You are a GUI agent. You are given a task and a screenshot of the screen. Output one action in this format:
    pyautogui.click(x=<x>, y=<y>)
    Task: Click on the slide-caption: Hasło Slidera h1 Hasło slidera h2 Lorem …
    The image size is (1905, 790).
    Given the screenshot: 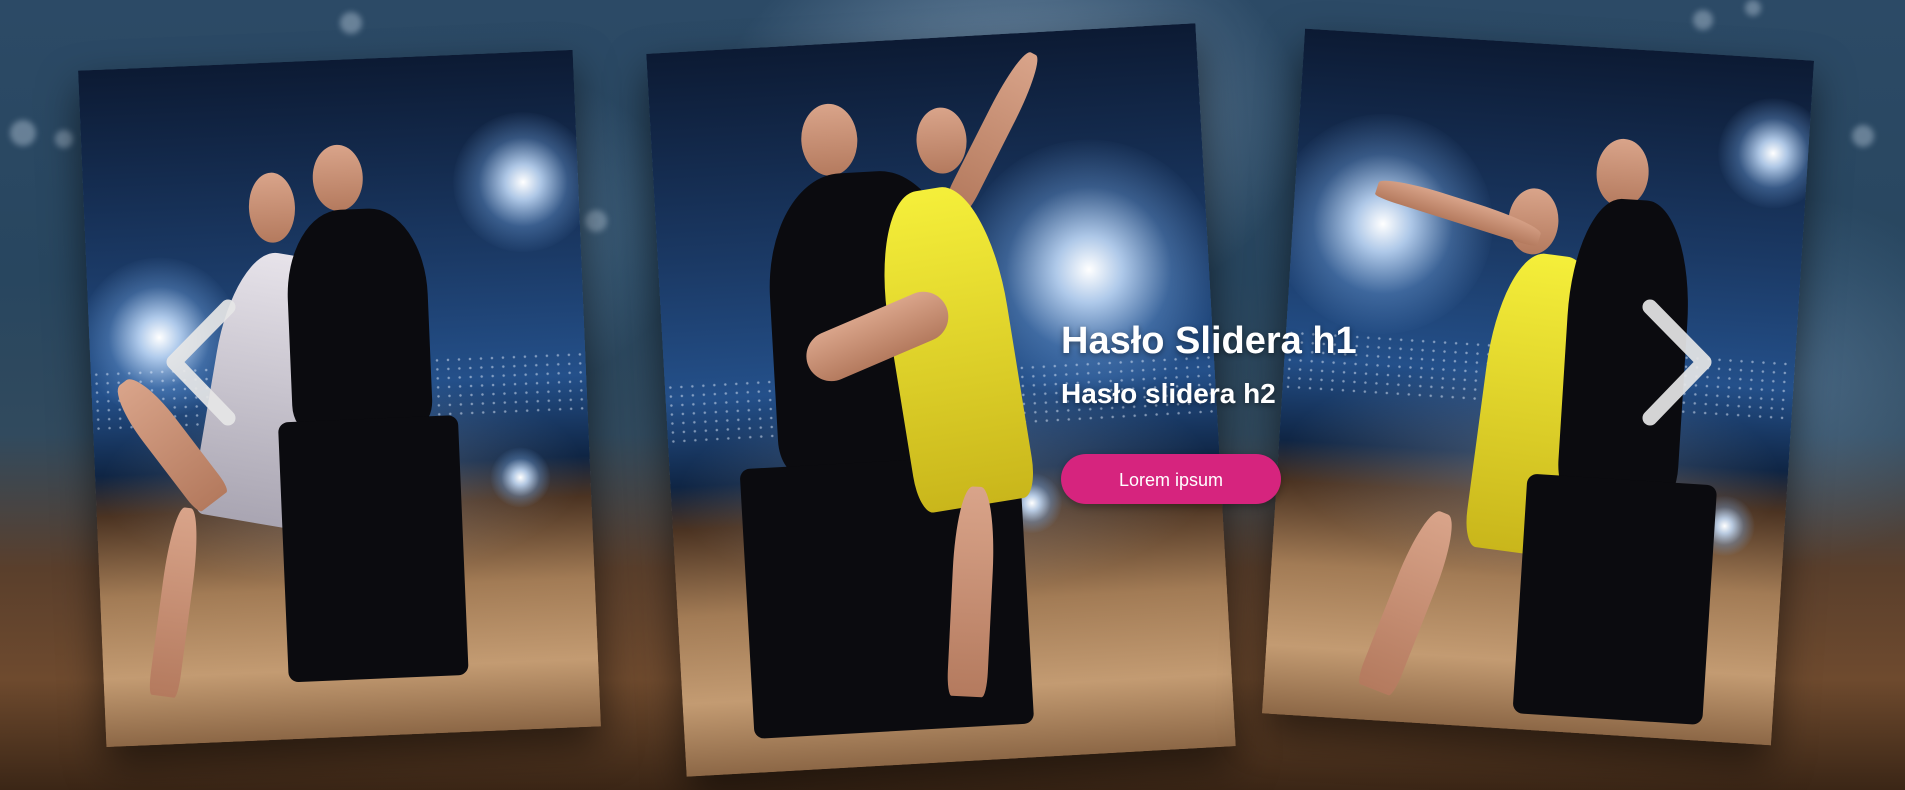 What is the action you would take?
    pyautogui.click(x=1226, y=411)
    